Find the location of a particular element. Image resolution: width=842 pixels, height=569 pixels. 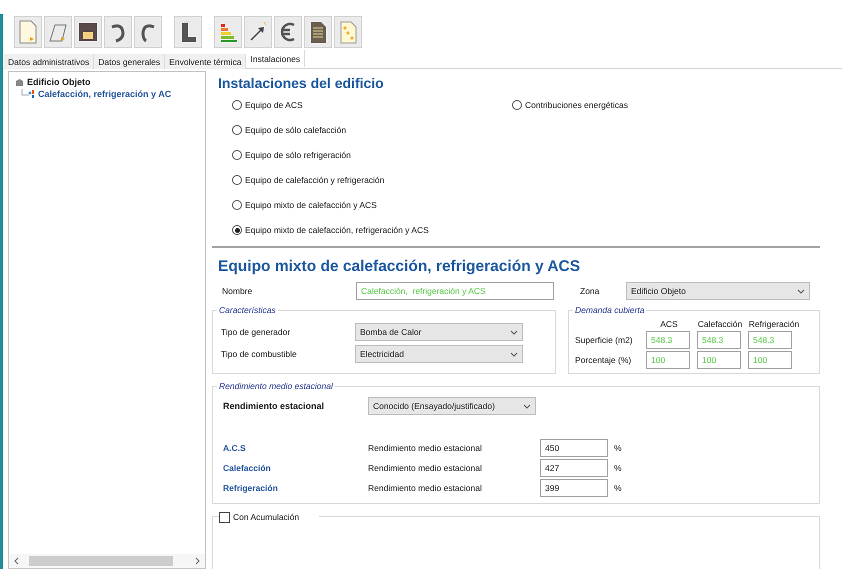

field-label: Nombre is located at coordinates (238, 291).